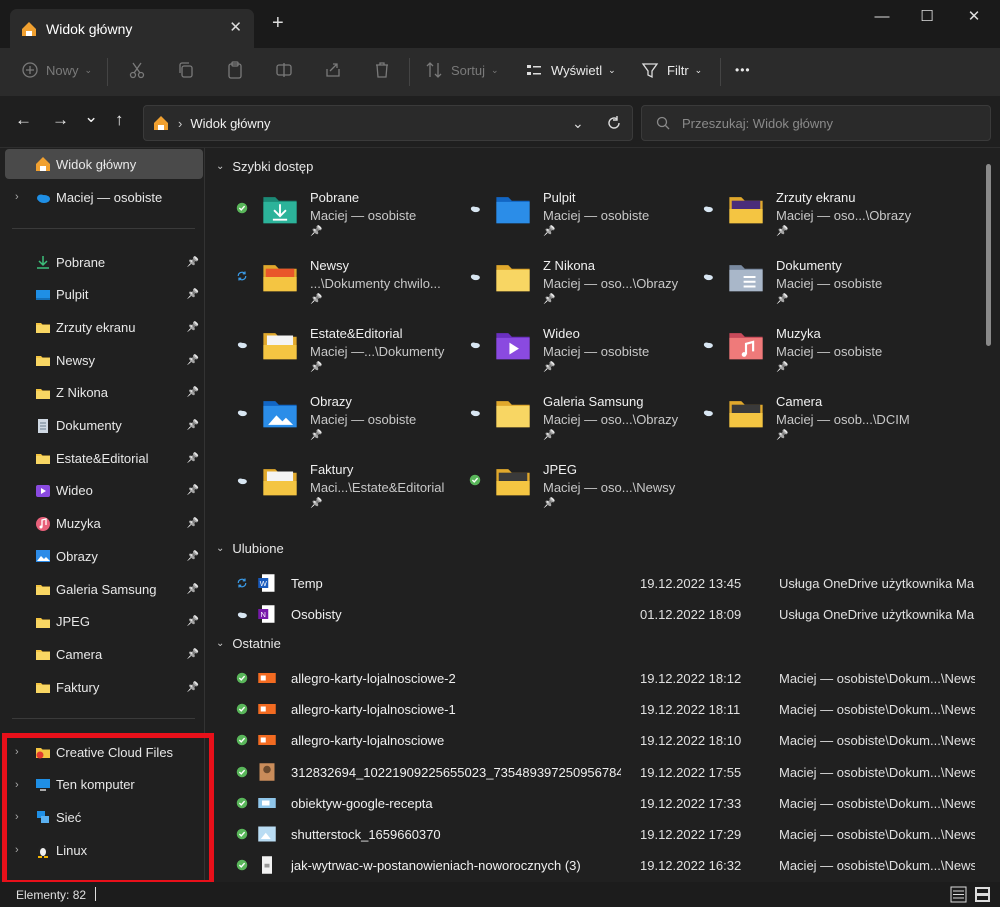  What do you see at coordinates (104, 491) in the screenshot?
I see `sidebar-item-pinned: Wideo 📌` at bounding box center [104, 491].